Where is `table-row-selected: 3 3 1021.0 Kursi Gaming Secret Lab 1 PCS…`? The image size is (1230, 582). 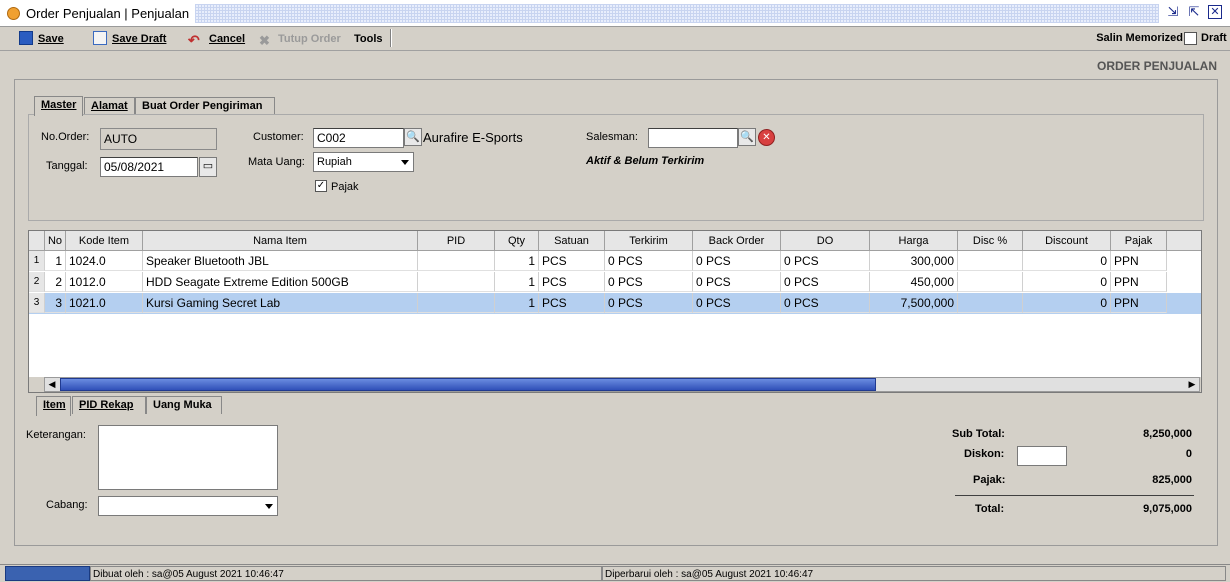 table-row-selected: 3 3 1021.0 Kursi Gaming Secret Lab 1 PCS… is located at coordinates (615, 303).